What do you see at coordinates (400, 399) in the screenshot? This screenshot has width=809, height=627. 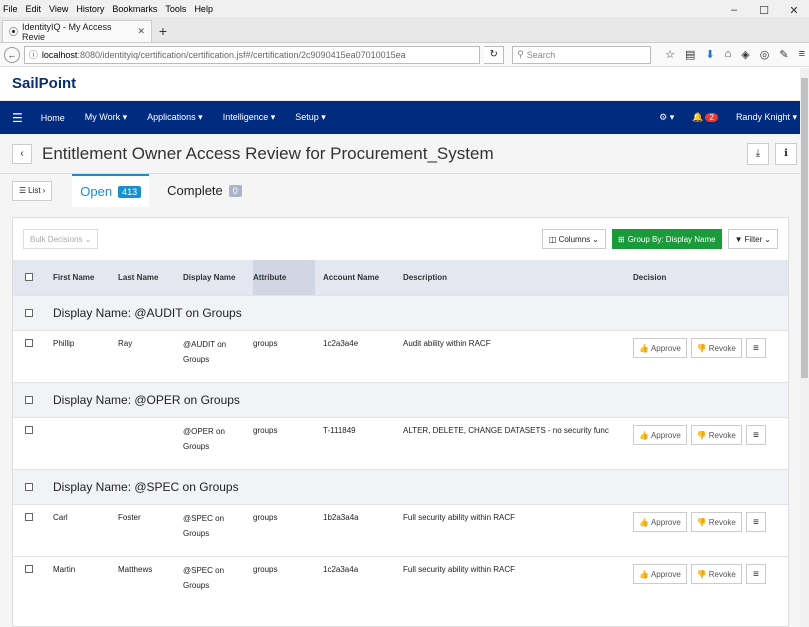 I see `group-row: Display Name: @OPER on Groups` at bounding box center [400, 399].